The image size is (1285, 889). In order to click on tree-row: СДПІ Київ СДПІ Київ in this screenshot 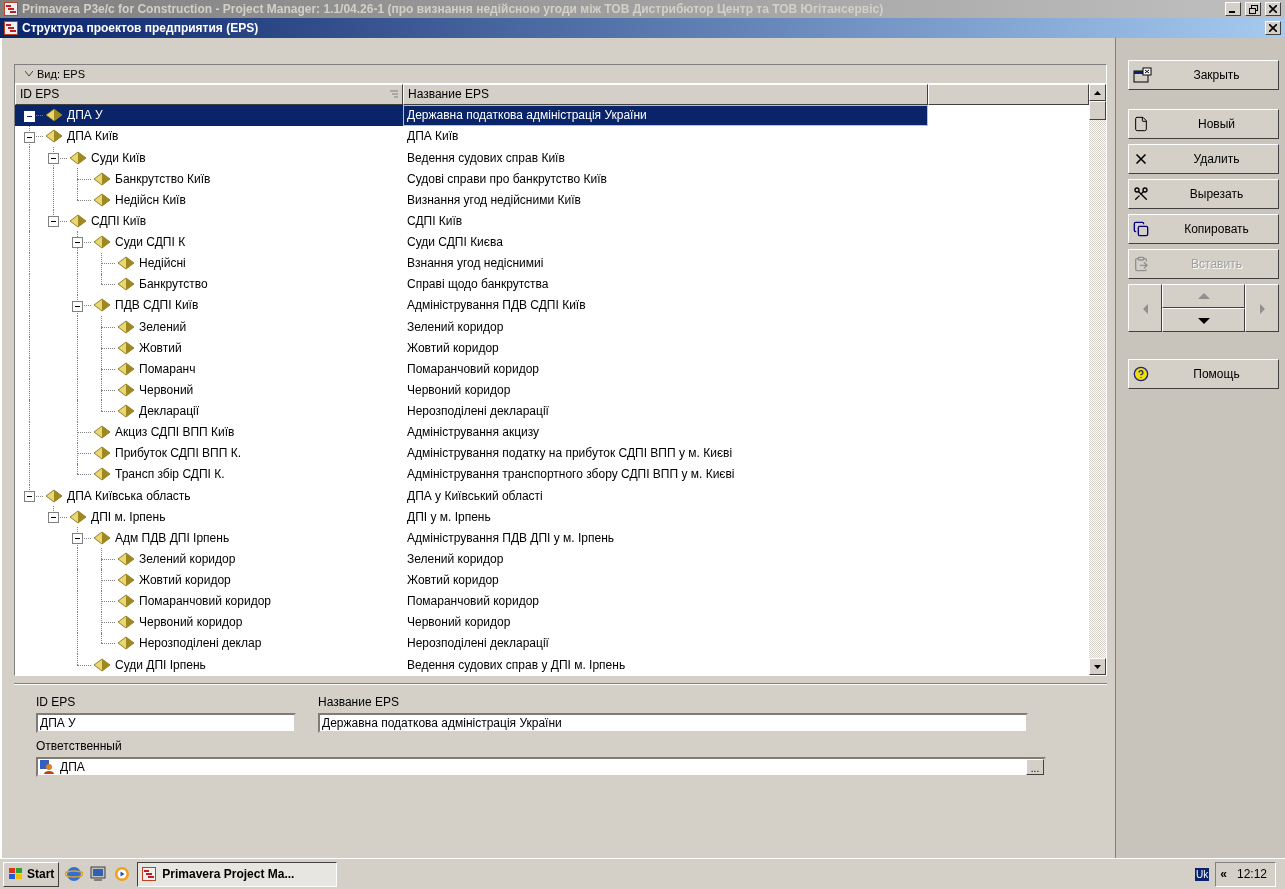, I will do `click(552, 221)`.